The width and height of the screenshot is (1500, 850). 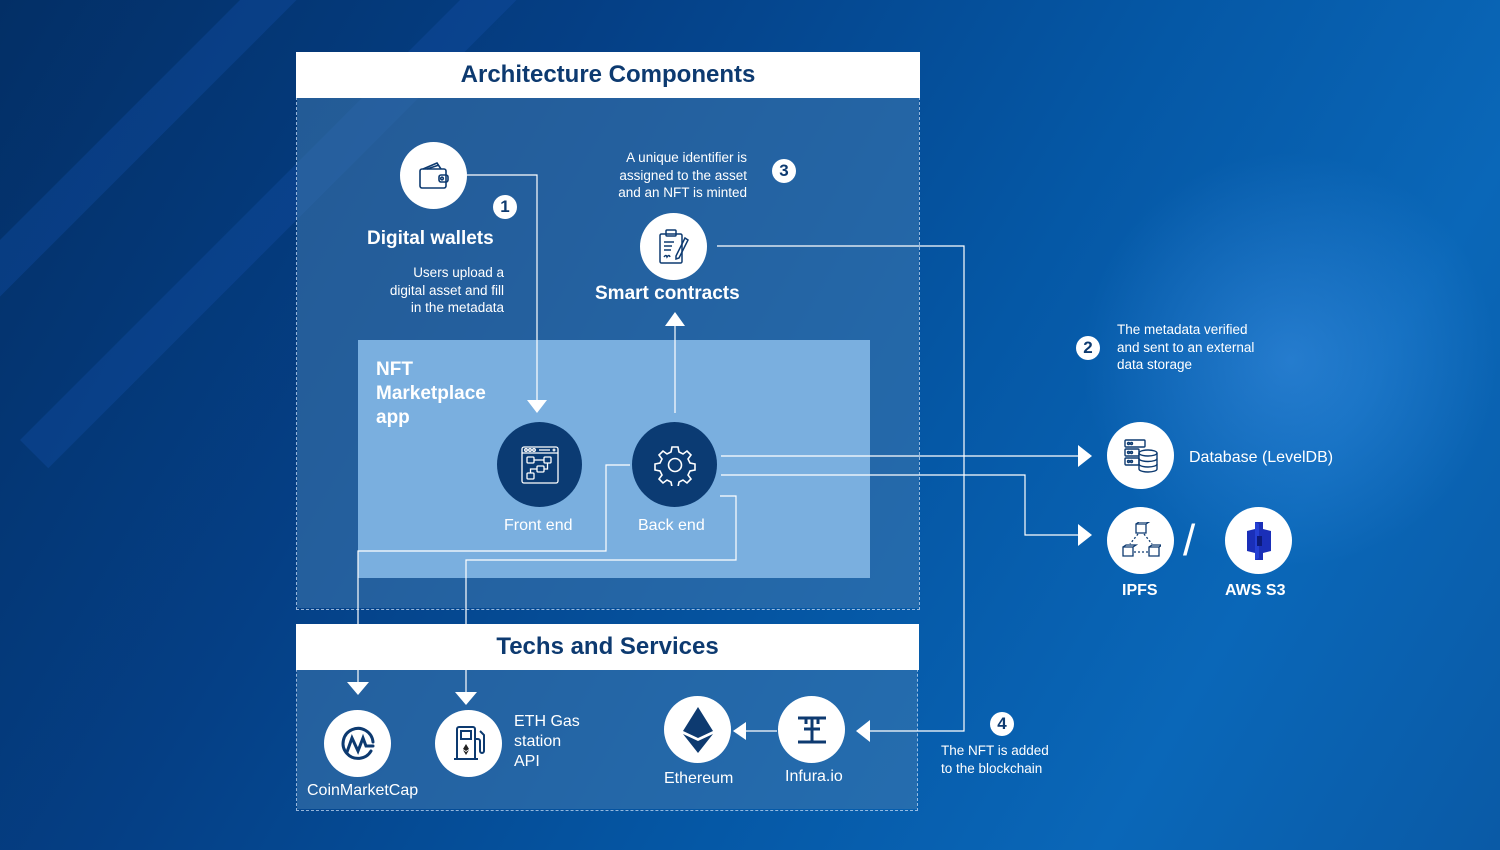 I want to click on back-end-node, so click(x=674, y=464).